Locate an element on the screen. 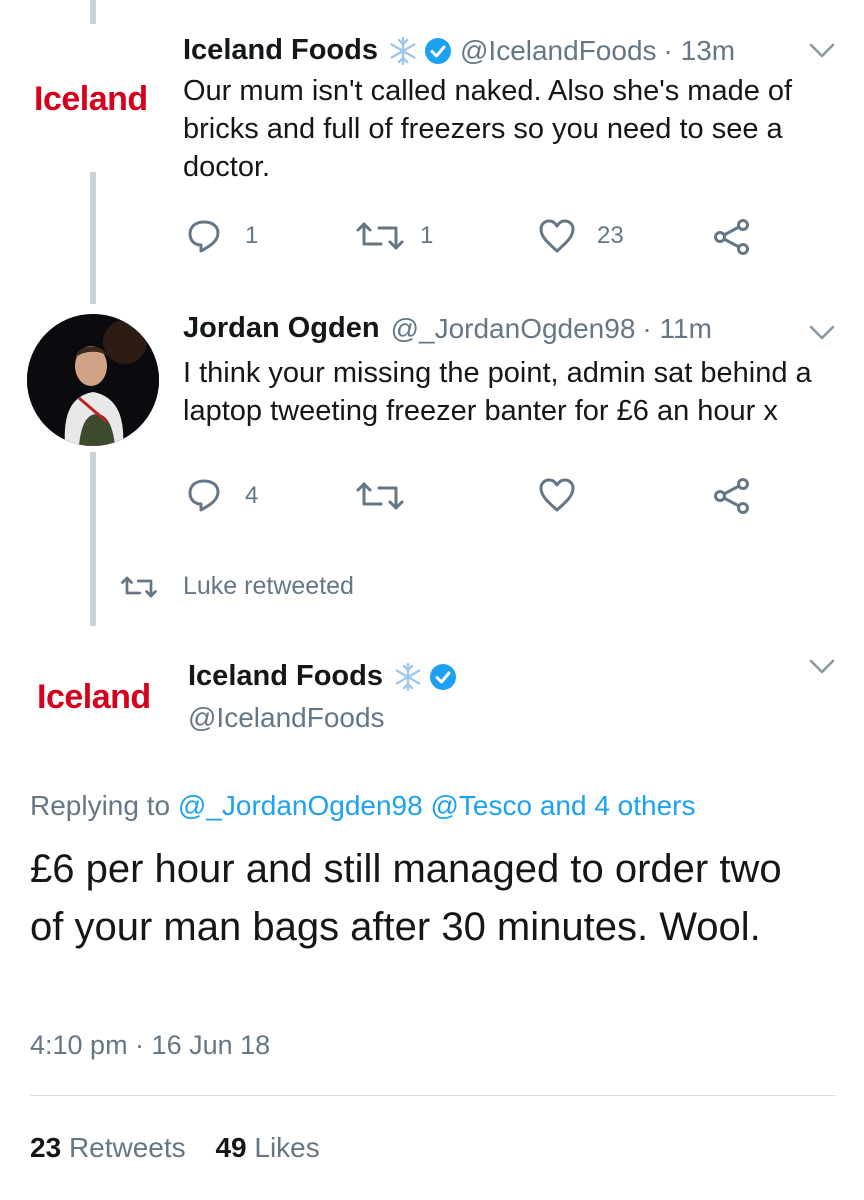 The image size is (864, 1200). retweets-stat: 23 Retweets is located at coordinates (111, 1147).